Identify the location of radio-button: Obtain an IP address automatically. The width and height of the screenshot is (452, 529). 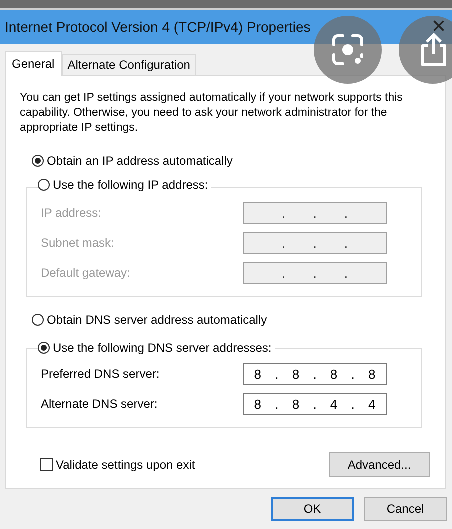
(134, 161).